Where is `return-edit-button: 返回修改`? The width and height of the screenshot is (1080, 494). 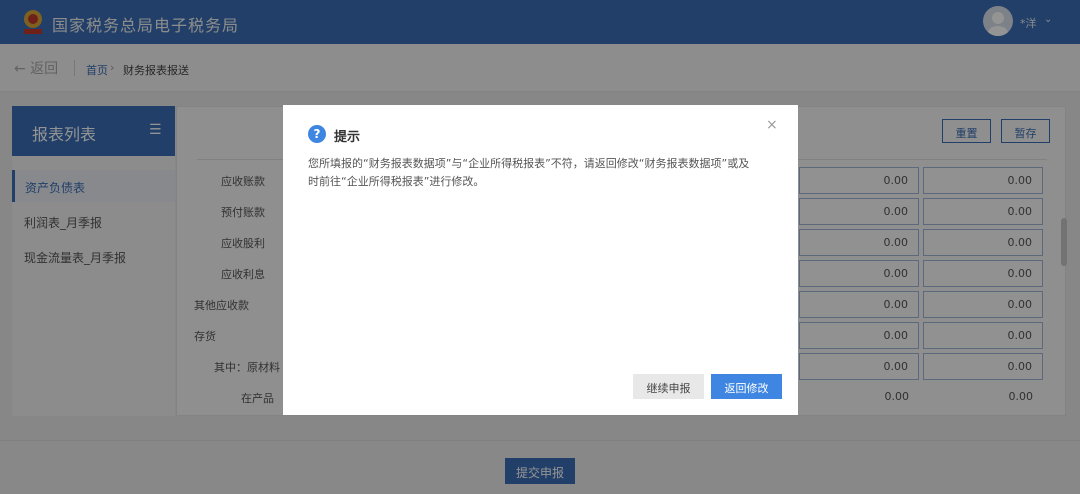
return-edit-button: 返回修改 is located at coordinates (746, 386).